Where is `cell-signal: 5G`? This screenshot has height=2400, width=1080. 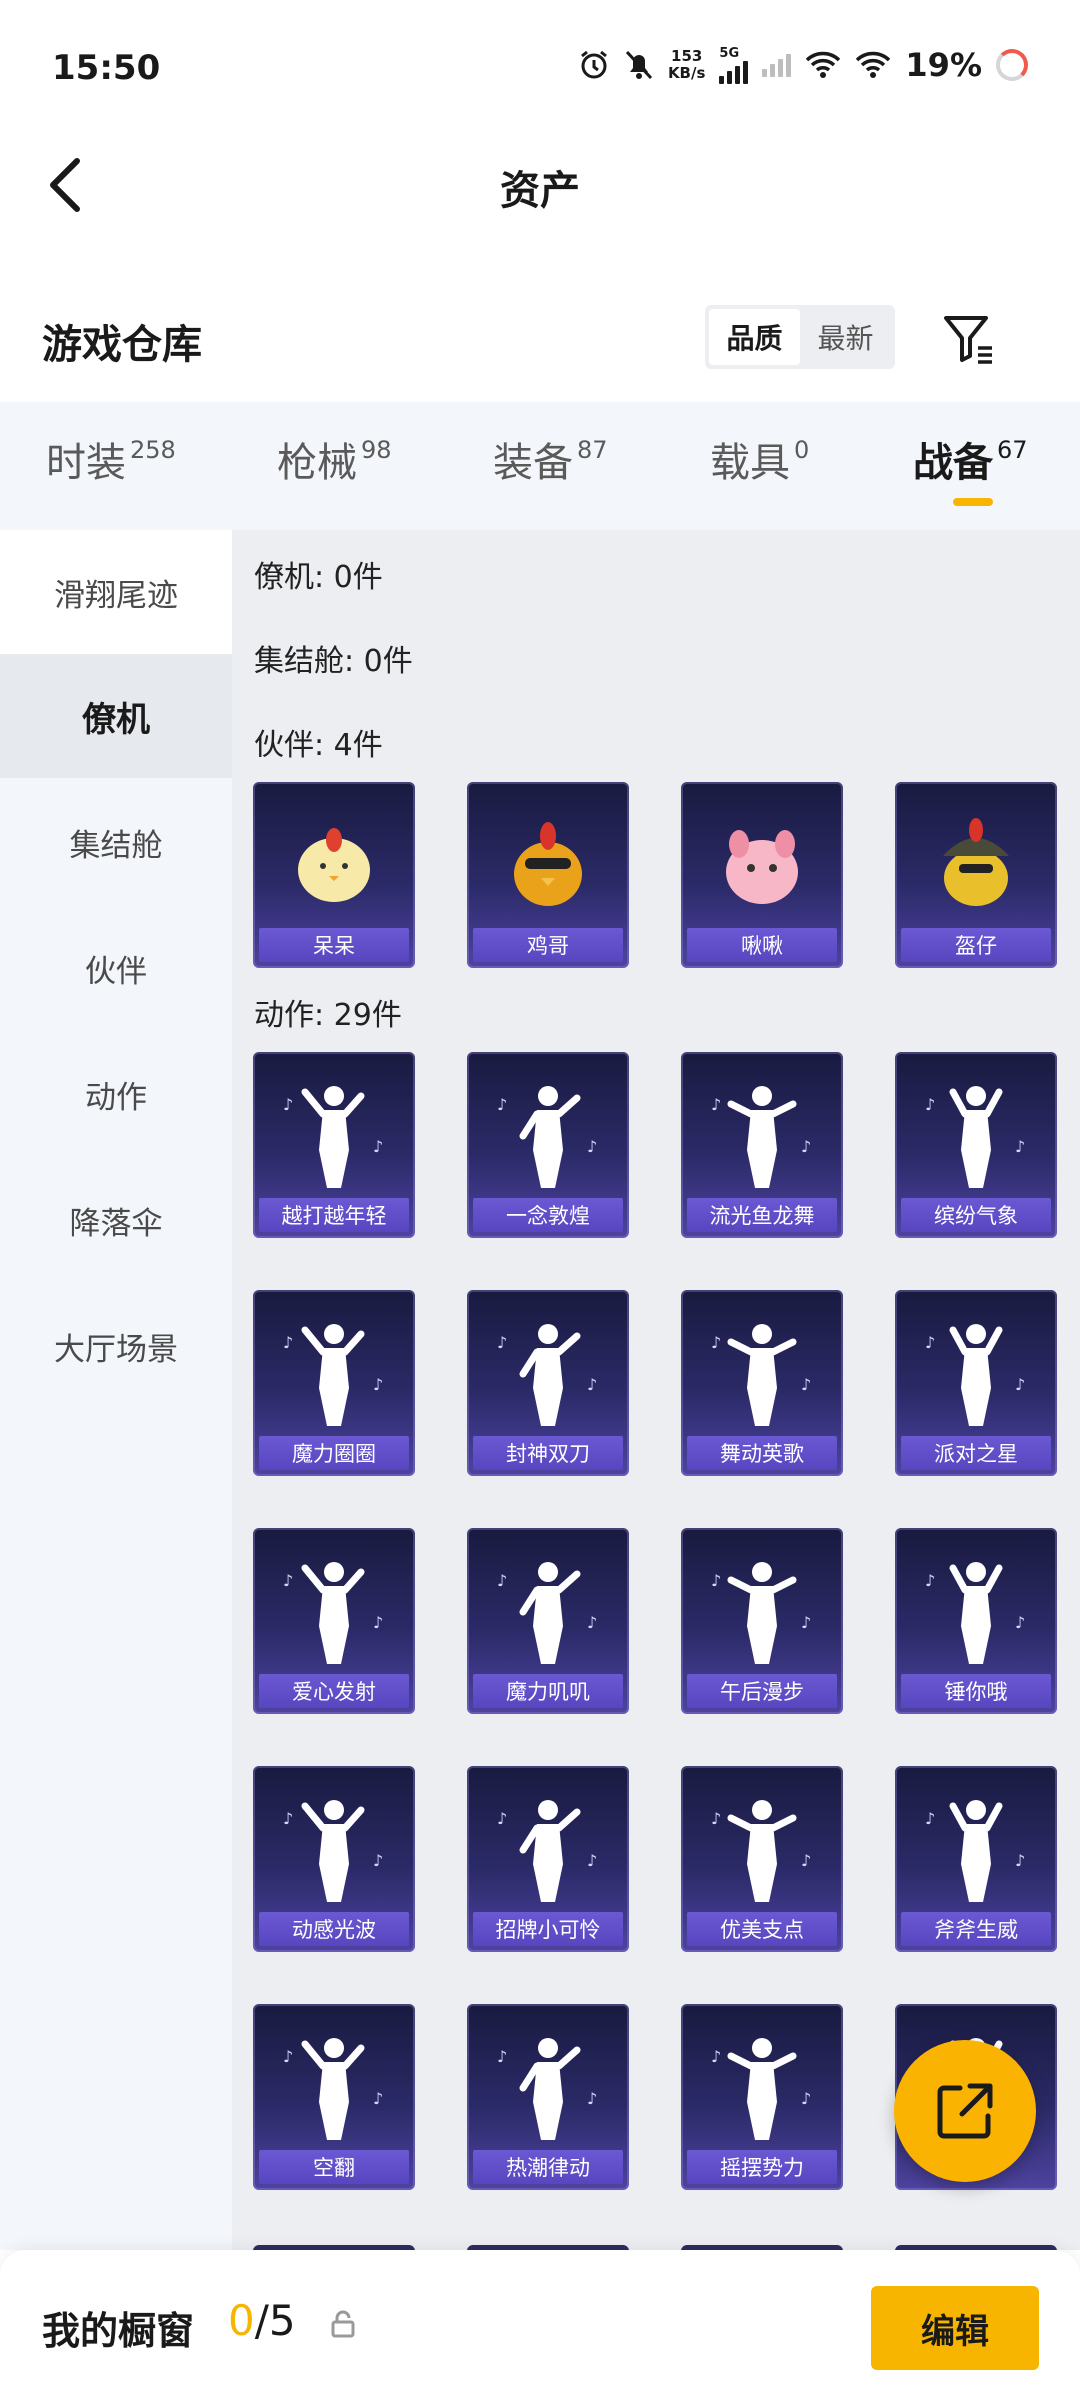
cell-signal: 5G is located at coordinates (734, 65).